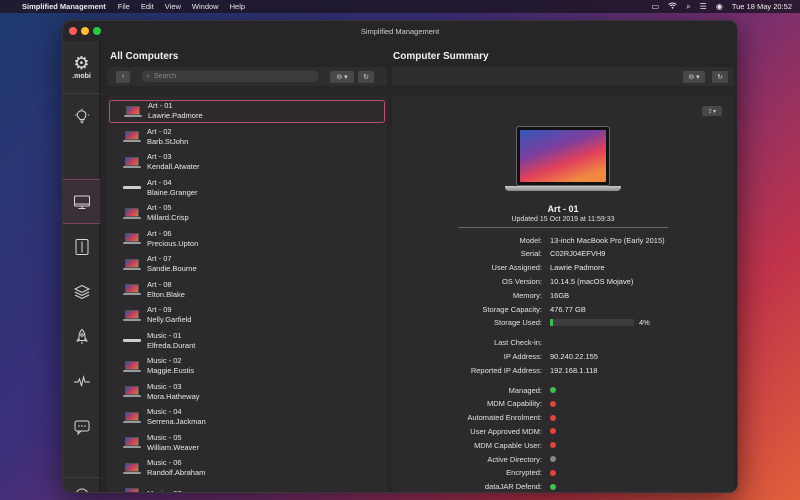 This screenshot has width=800, height=500. I want to click on search-field: ⌕, so click(230, 76).